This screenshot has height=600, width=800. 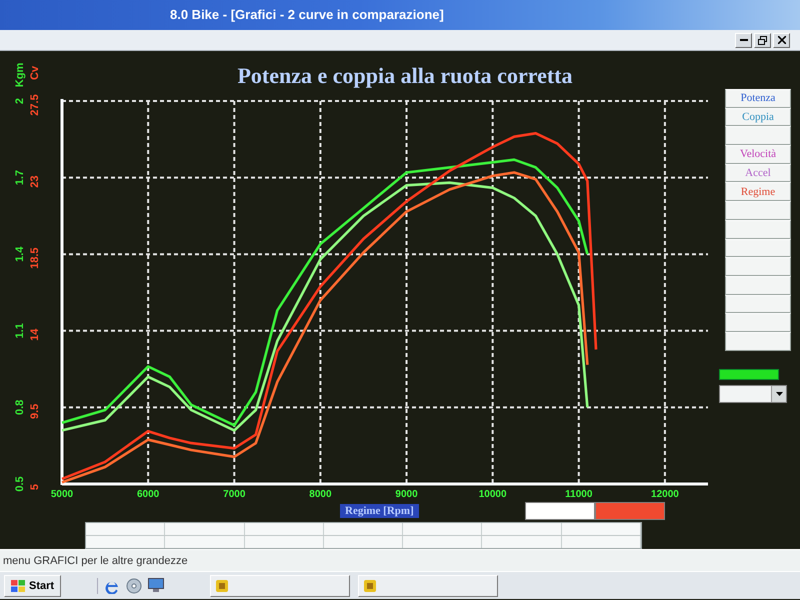 I want to click on restore-button, so click(x=762, y=40).